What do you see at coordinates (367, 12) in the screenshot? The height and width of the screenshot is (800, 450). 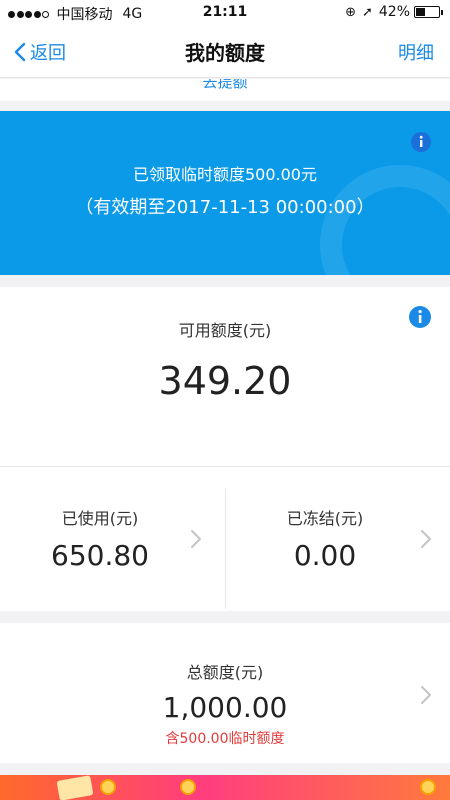 I see `location-arrow-icon: ➚` at bounding box center [367, 12].